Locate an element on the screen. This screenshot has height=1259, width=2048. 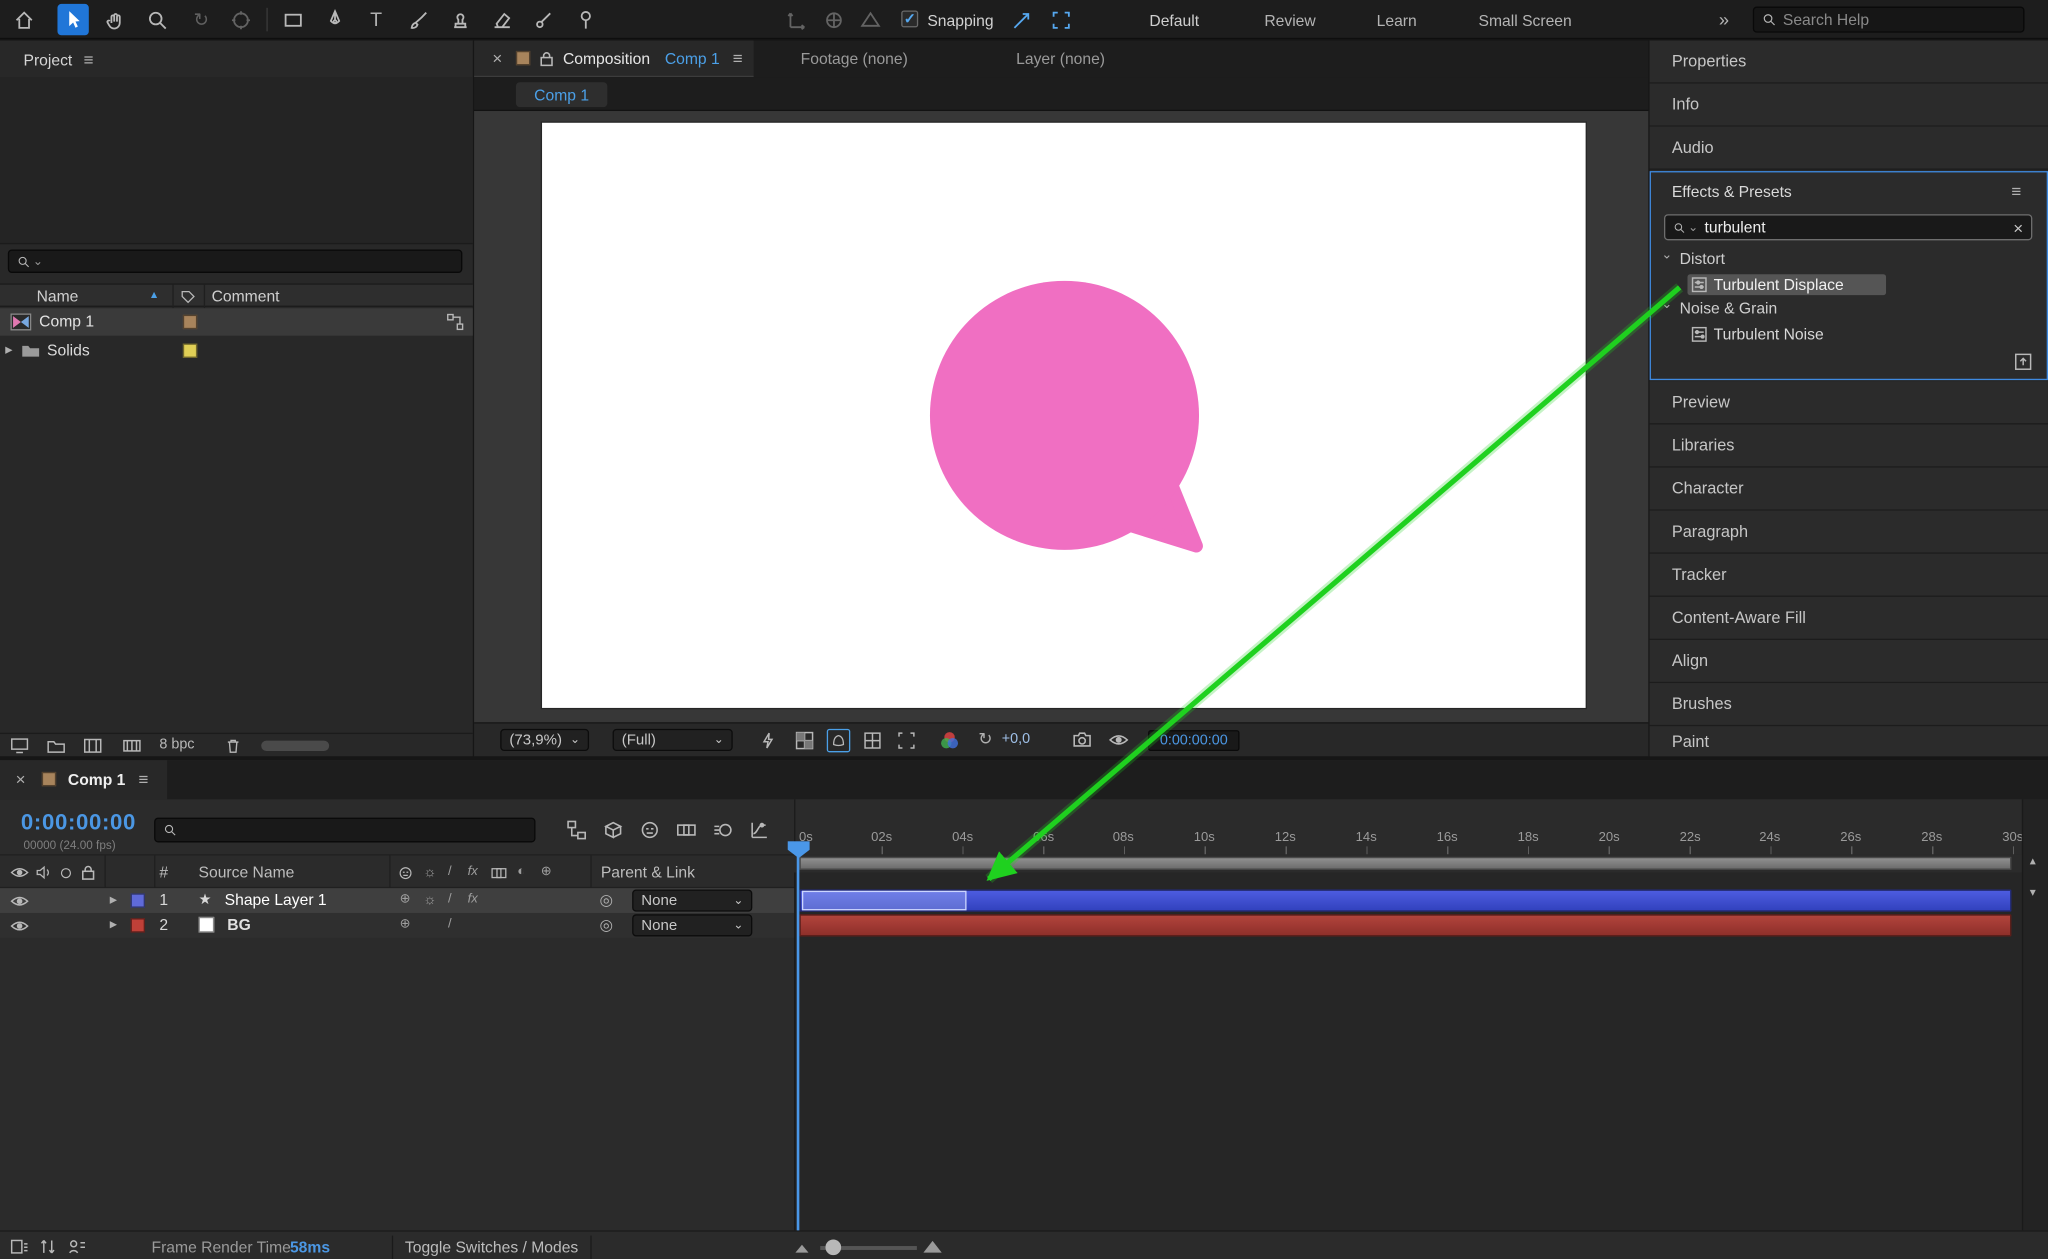
layer-row-shape-layer: ▸ 1 ★ Shape Layer 1 ⊕ ☼ / fx ◎ None ⌄ is located at coordinates (397, 900).